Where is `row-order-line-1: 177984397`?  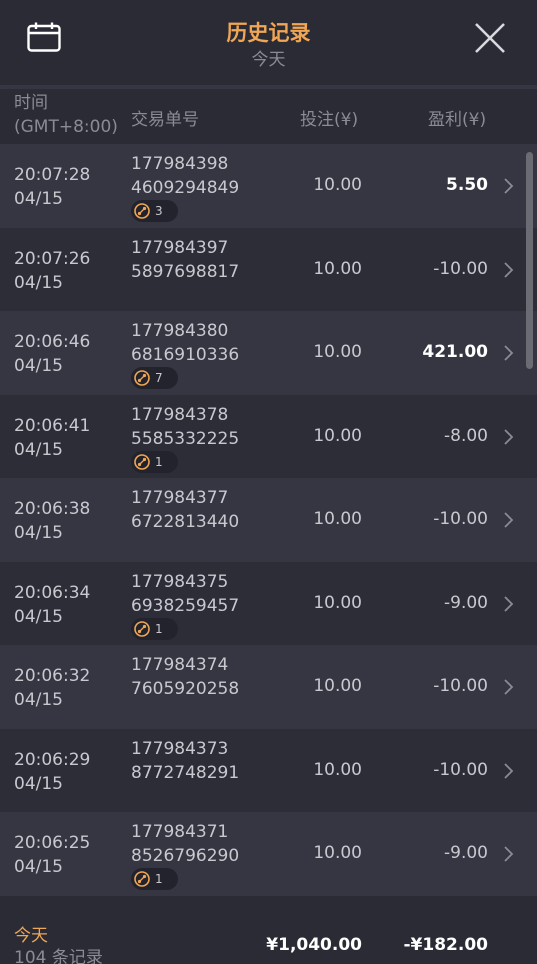
row-order-line-1: 177984397 is located at coordinates (180, 247).